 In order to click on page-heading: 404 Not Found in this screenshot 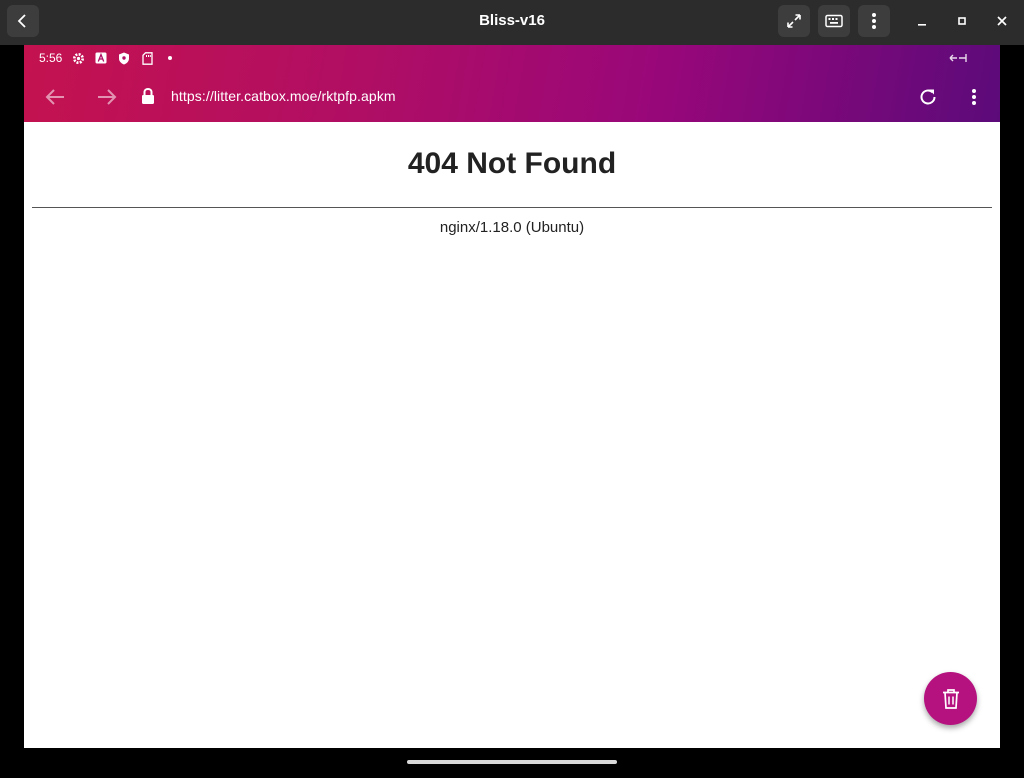, I will do `click(512, 163)`.